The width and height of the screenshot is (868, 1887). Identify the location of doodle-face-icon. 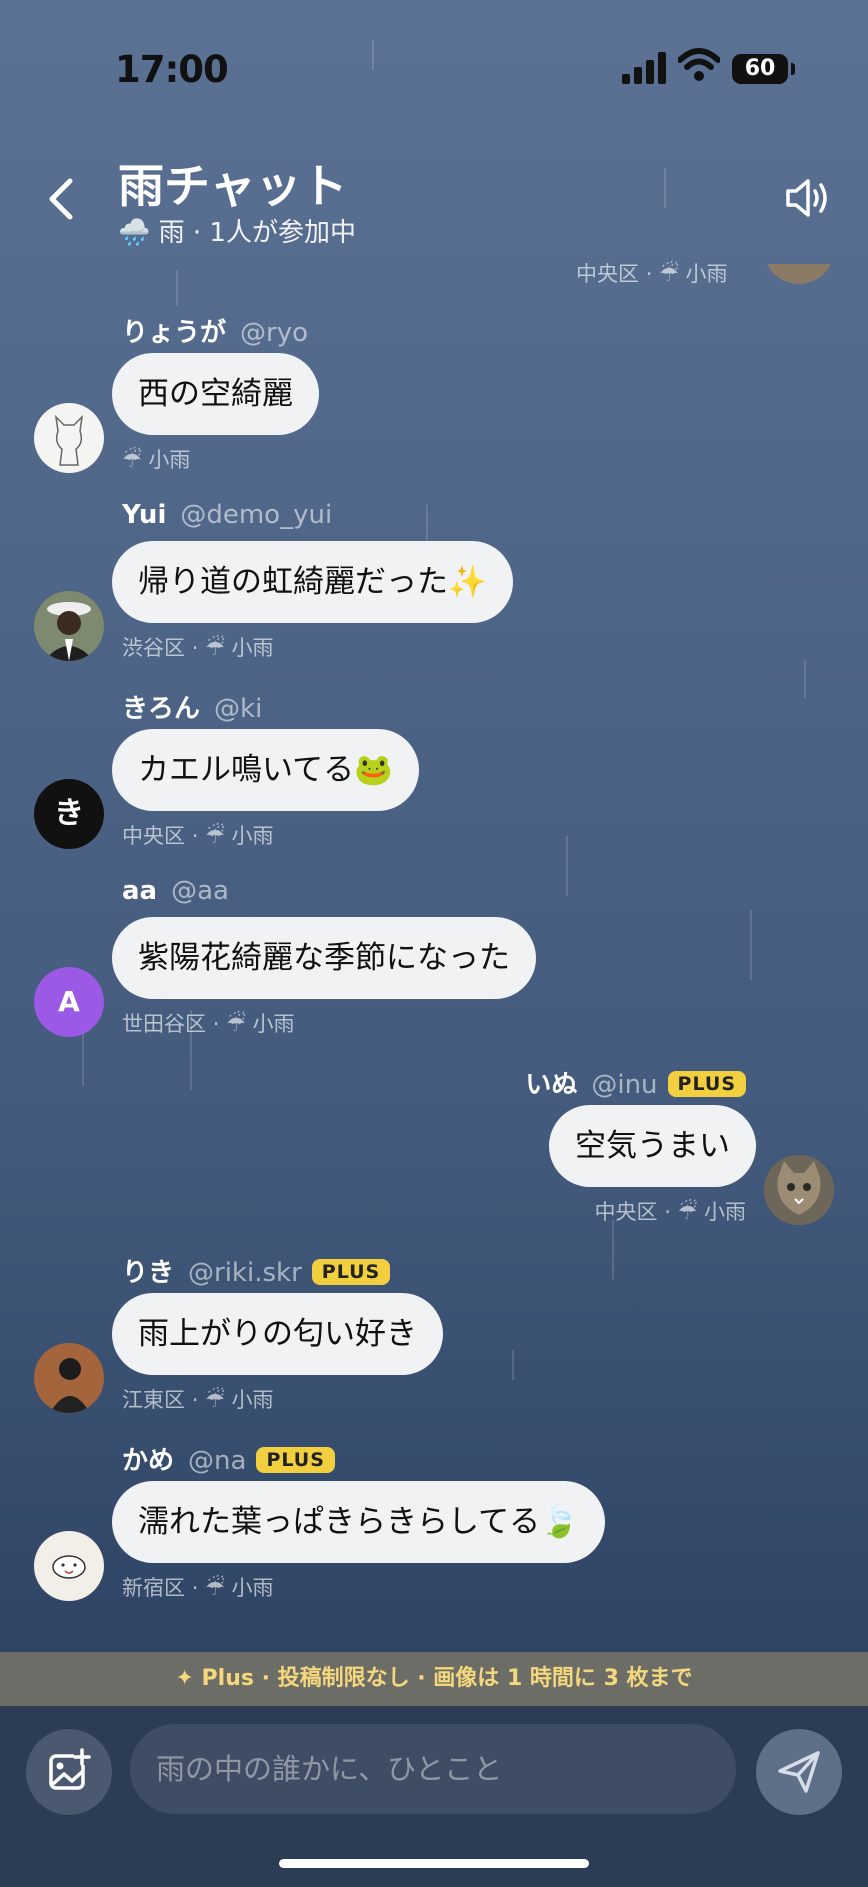
(69, 1567).